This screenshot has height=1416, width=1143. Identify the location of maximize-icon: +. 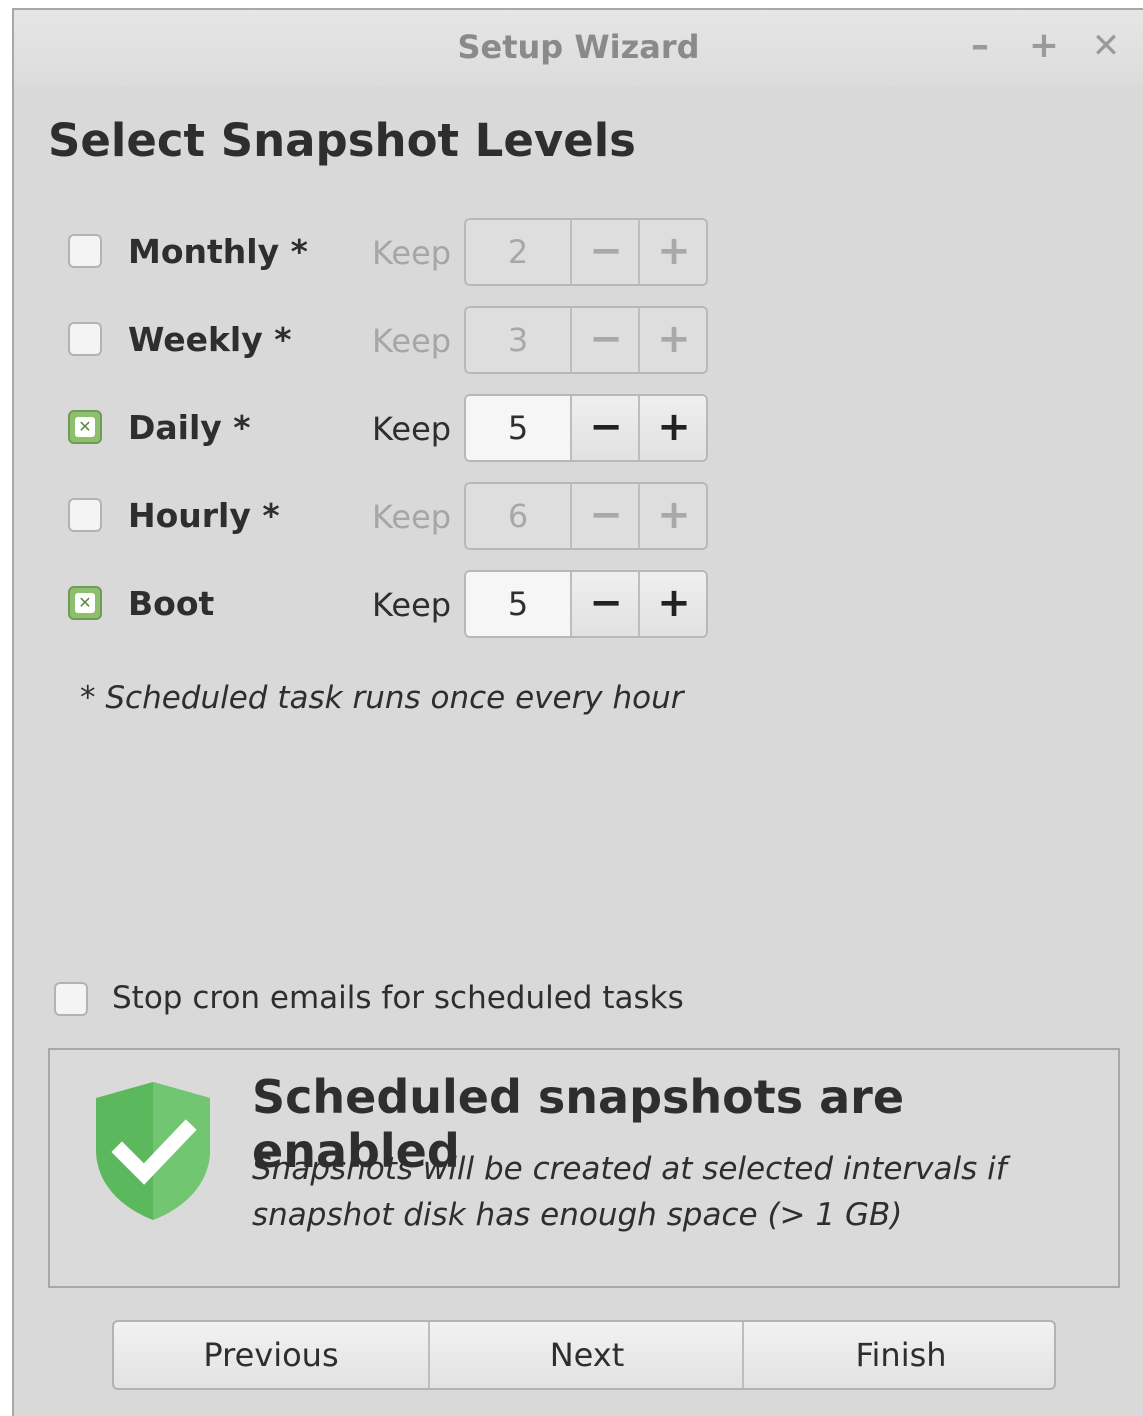
(1044, 46).